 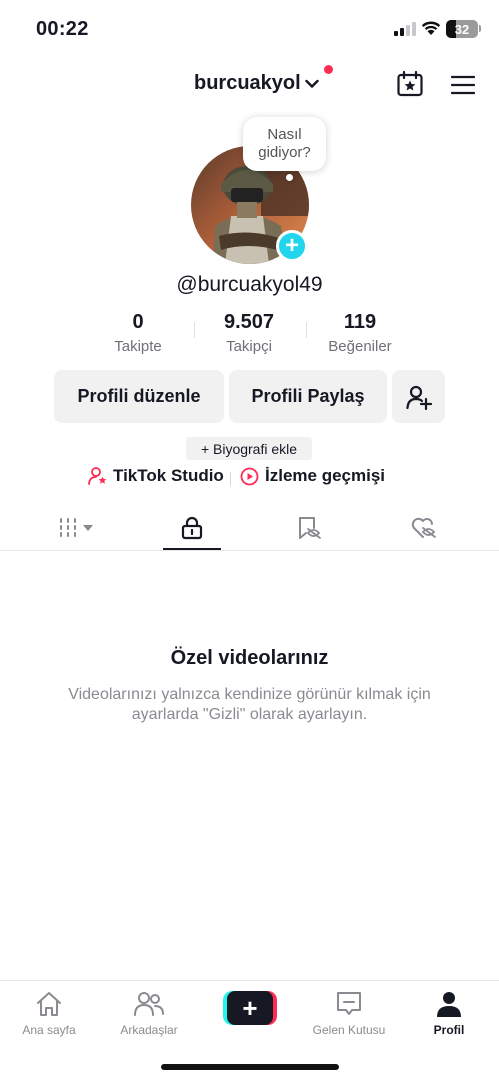 What do you see at coordinates (360, 346) in the screenshot?
I see `stat-label: Beğeniler` at bounding box center [360, 346].